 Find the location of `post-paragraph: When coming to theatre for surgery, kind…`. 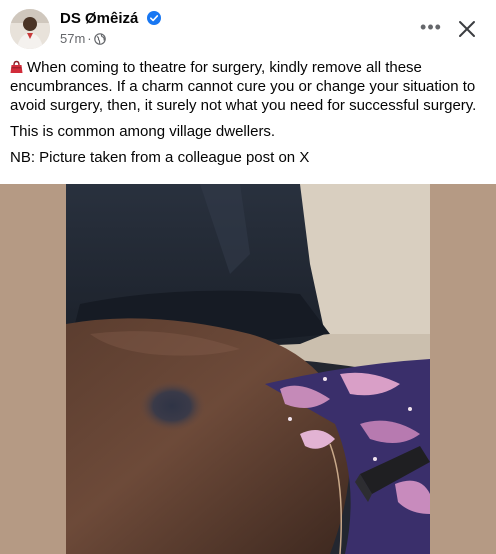

post-paragraph: When coming to theatre for surgery, kind… is located at coordinates (249, 86).